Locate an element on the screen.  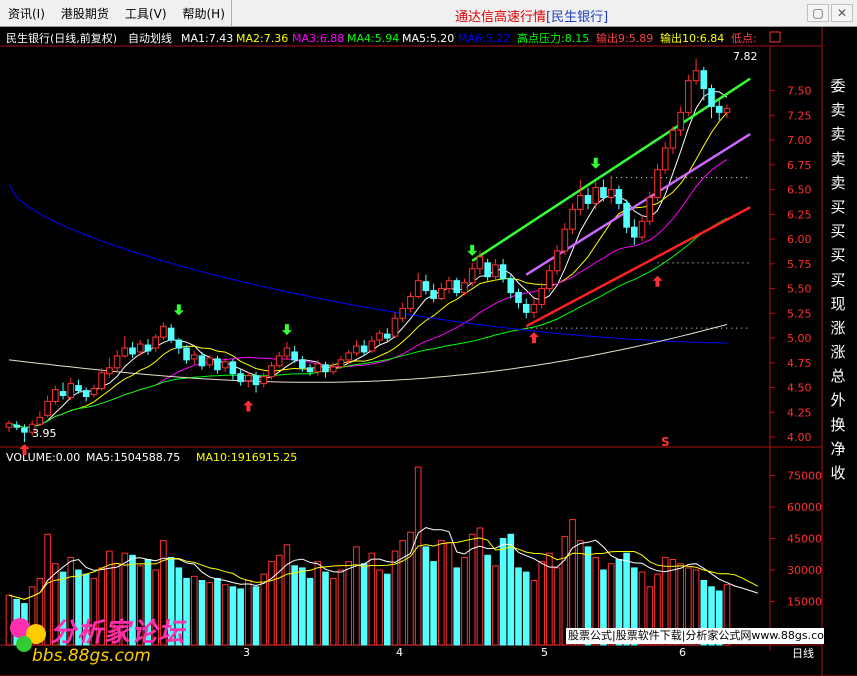
panel-toggle-icon is located at coordinates (775, 37).